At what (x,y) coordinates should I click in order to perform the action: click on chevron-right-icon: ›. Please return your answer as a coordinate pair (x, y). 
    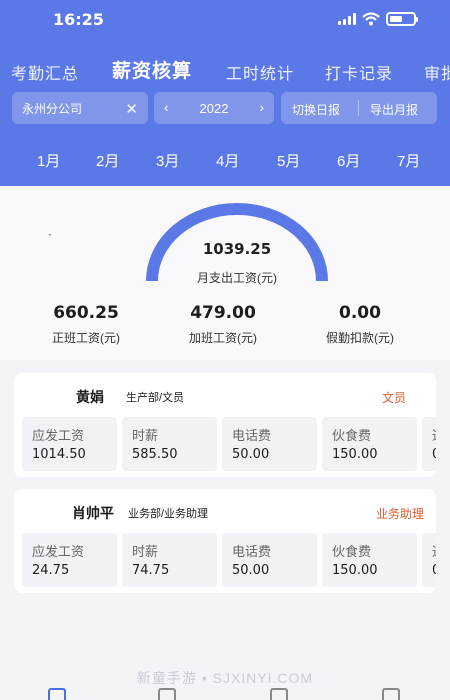
    Looking at the image, I should click on (261, 107).